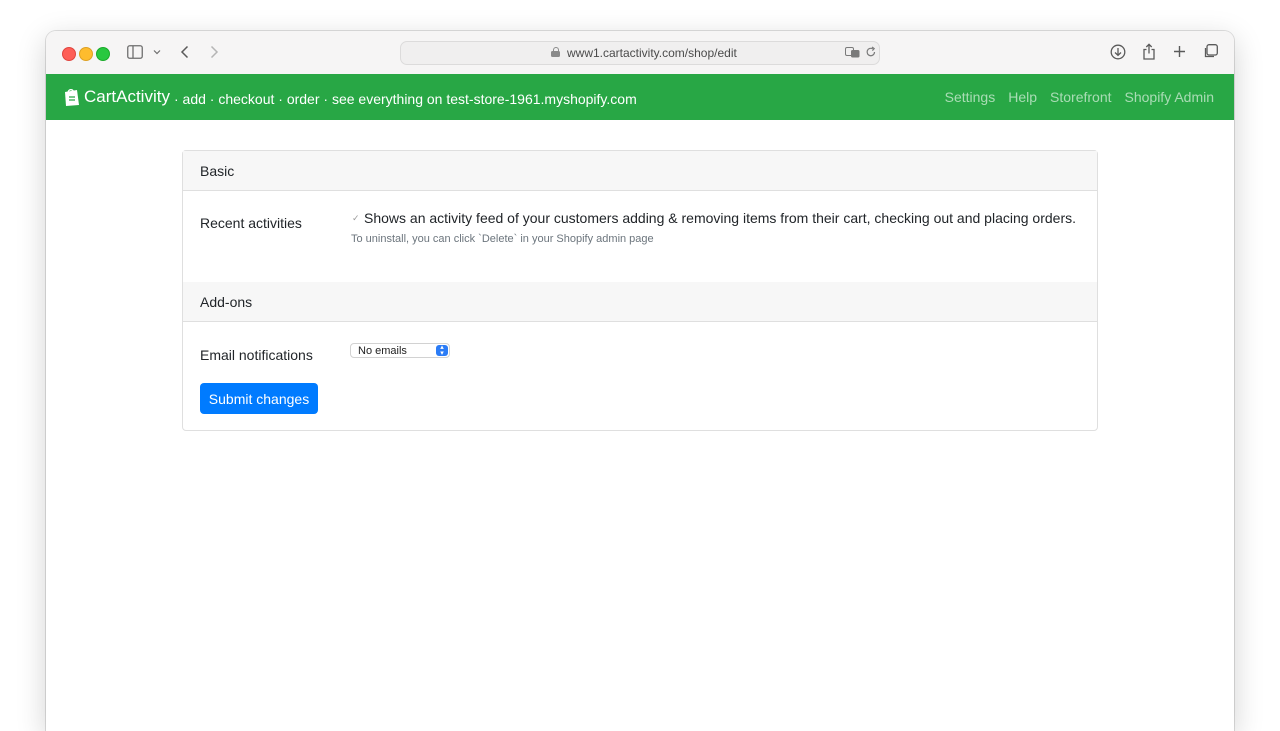  I want to click on translate-icon, so click(852, 52).